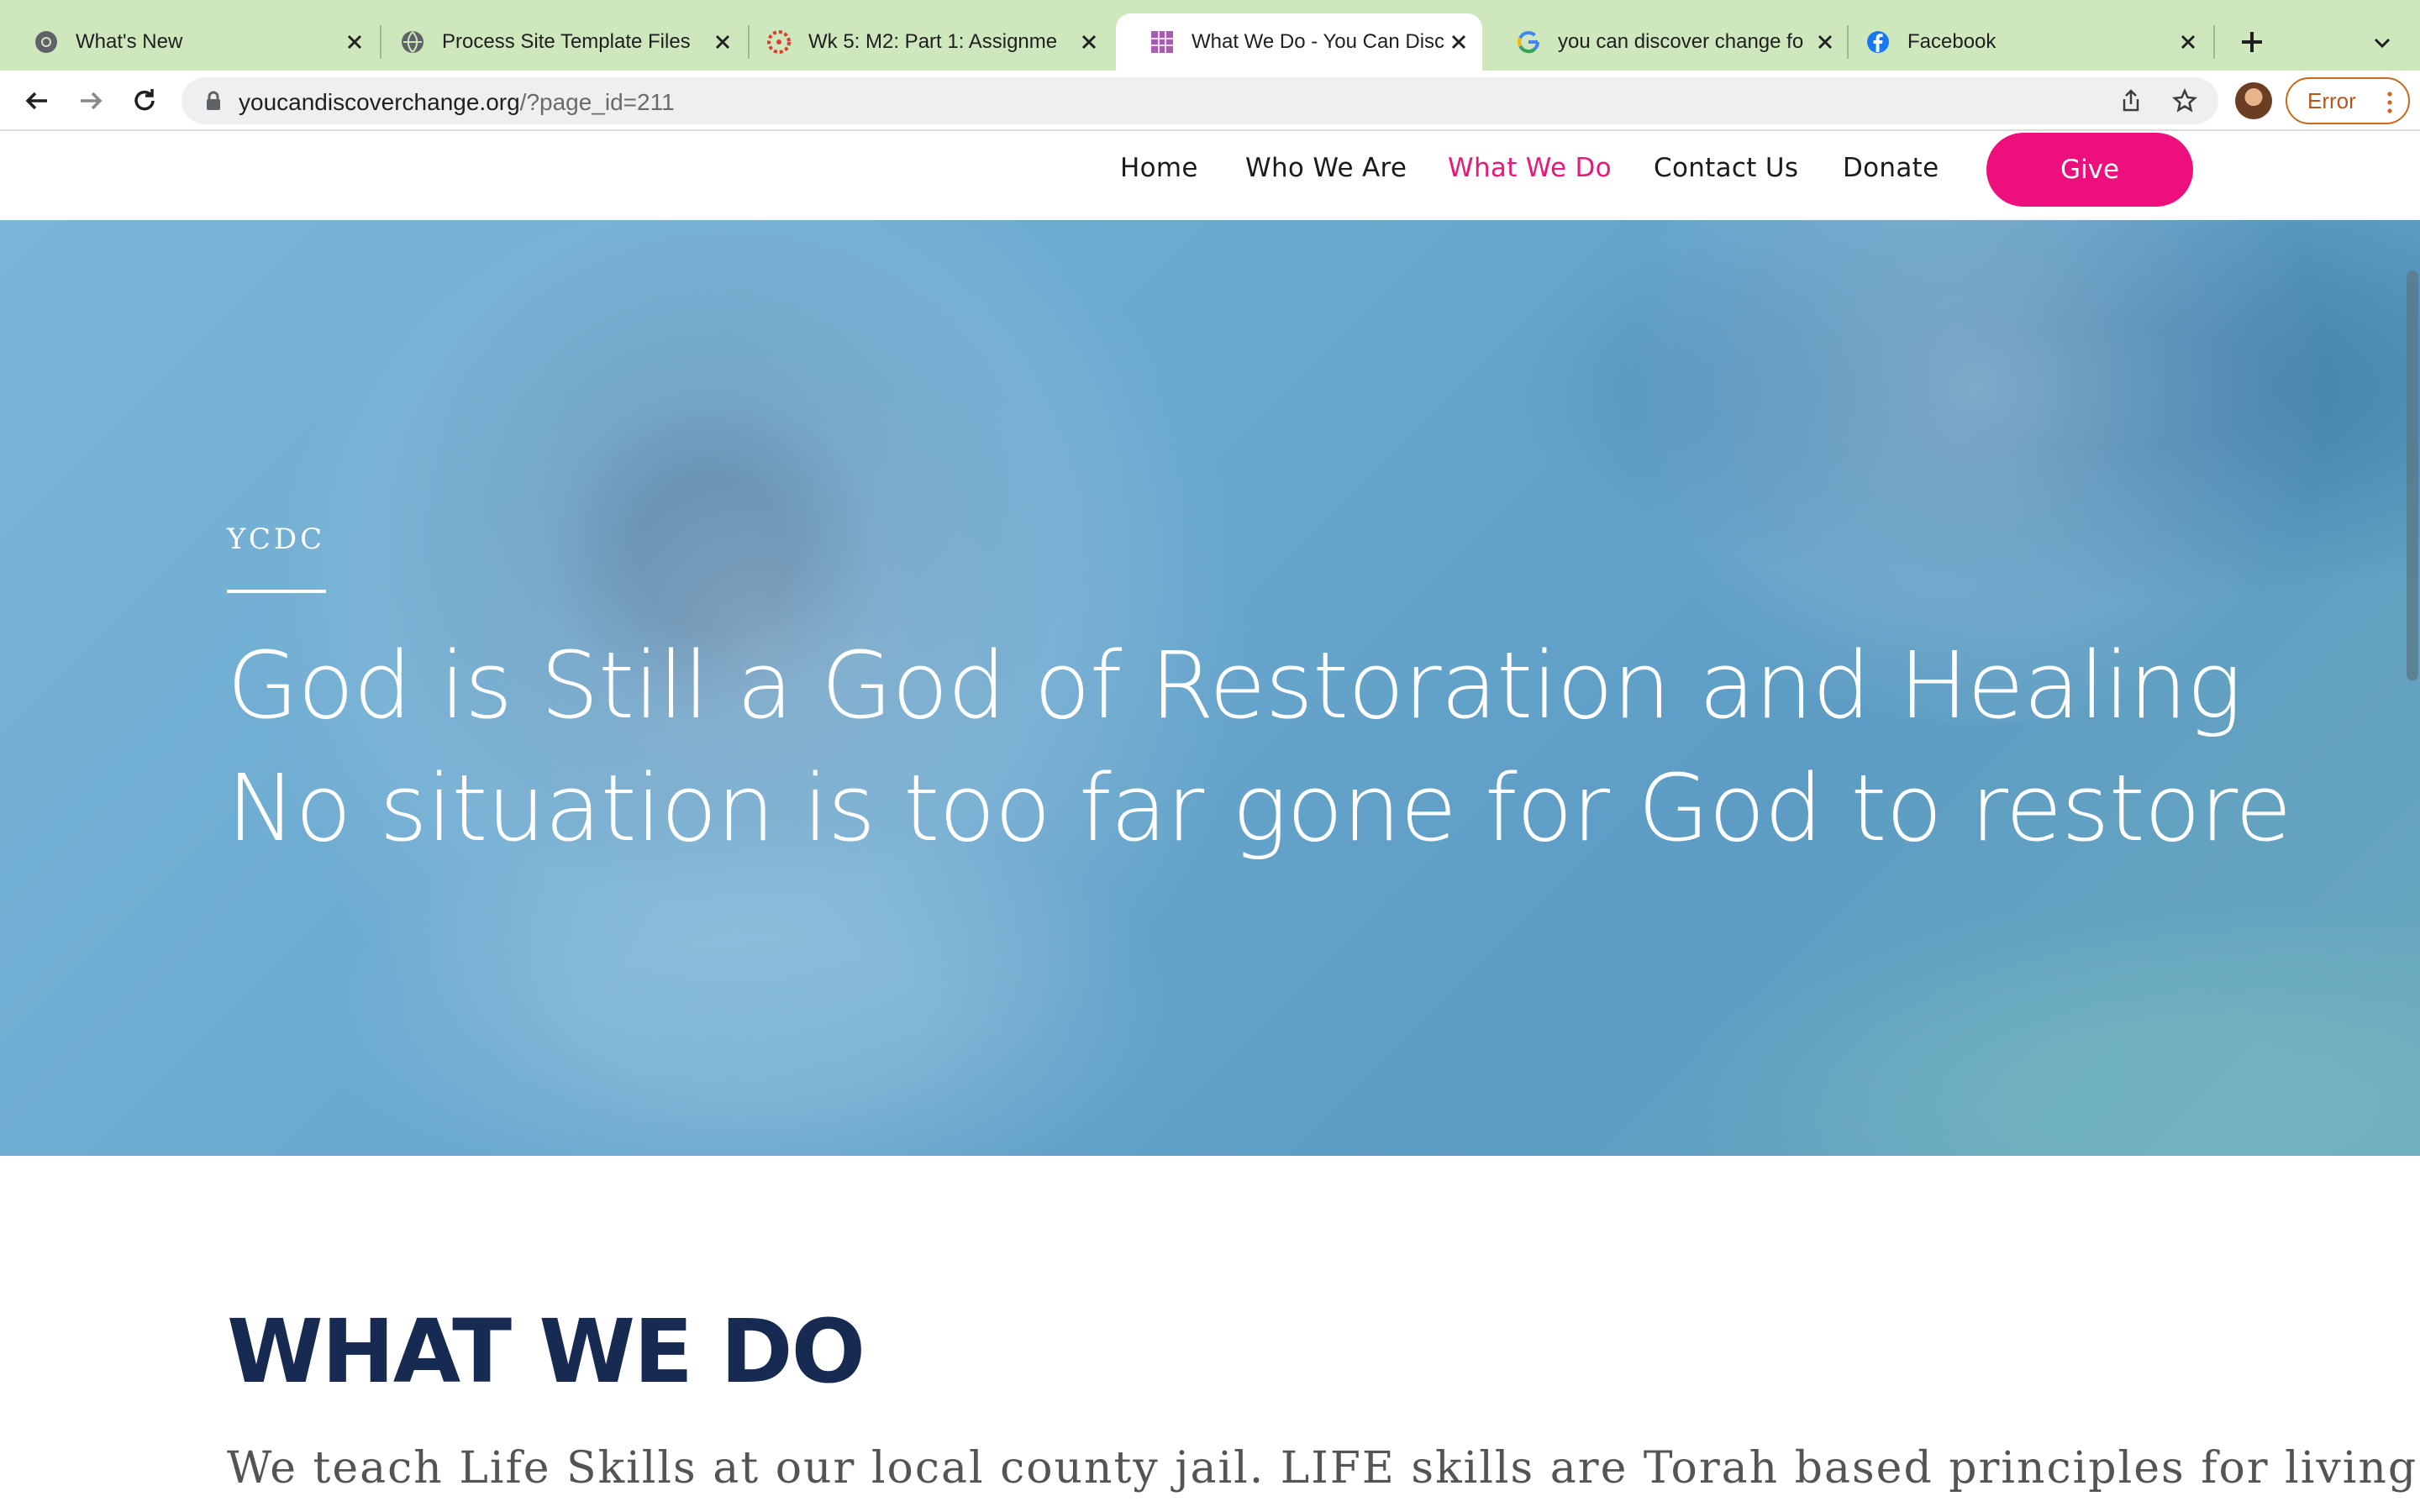  What do you see at coordinates (546, 1351) in the screenshot?
I see `section-title: WHAT WE DO` at bounding box center [546, 1351].